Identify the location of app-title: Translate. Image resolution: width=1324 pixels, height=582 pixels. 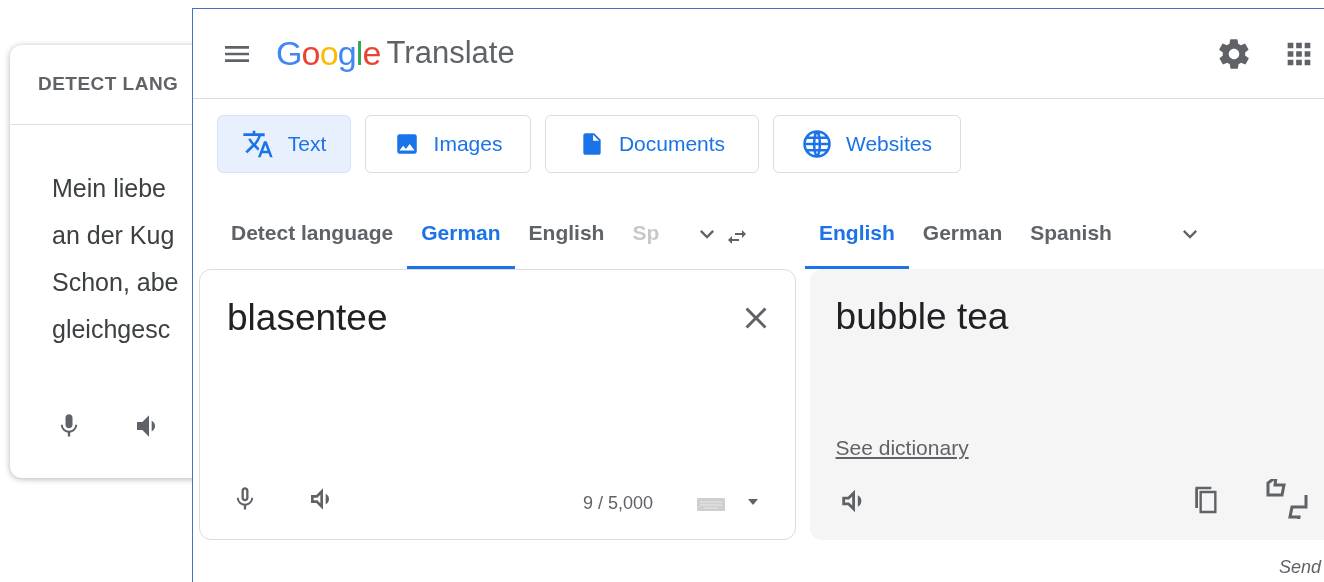
(450, 53).